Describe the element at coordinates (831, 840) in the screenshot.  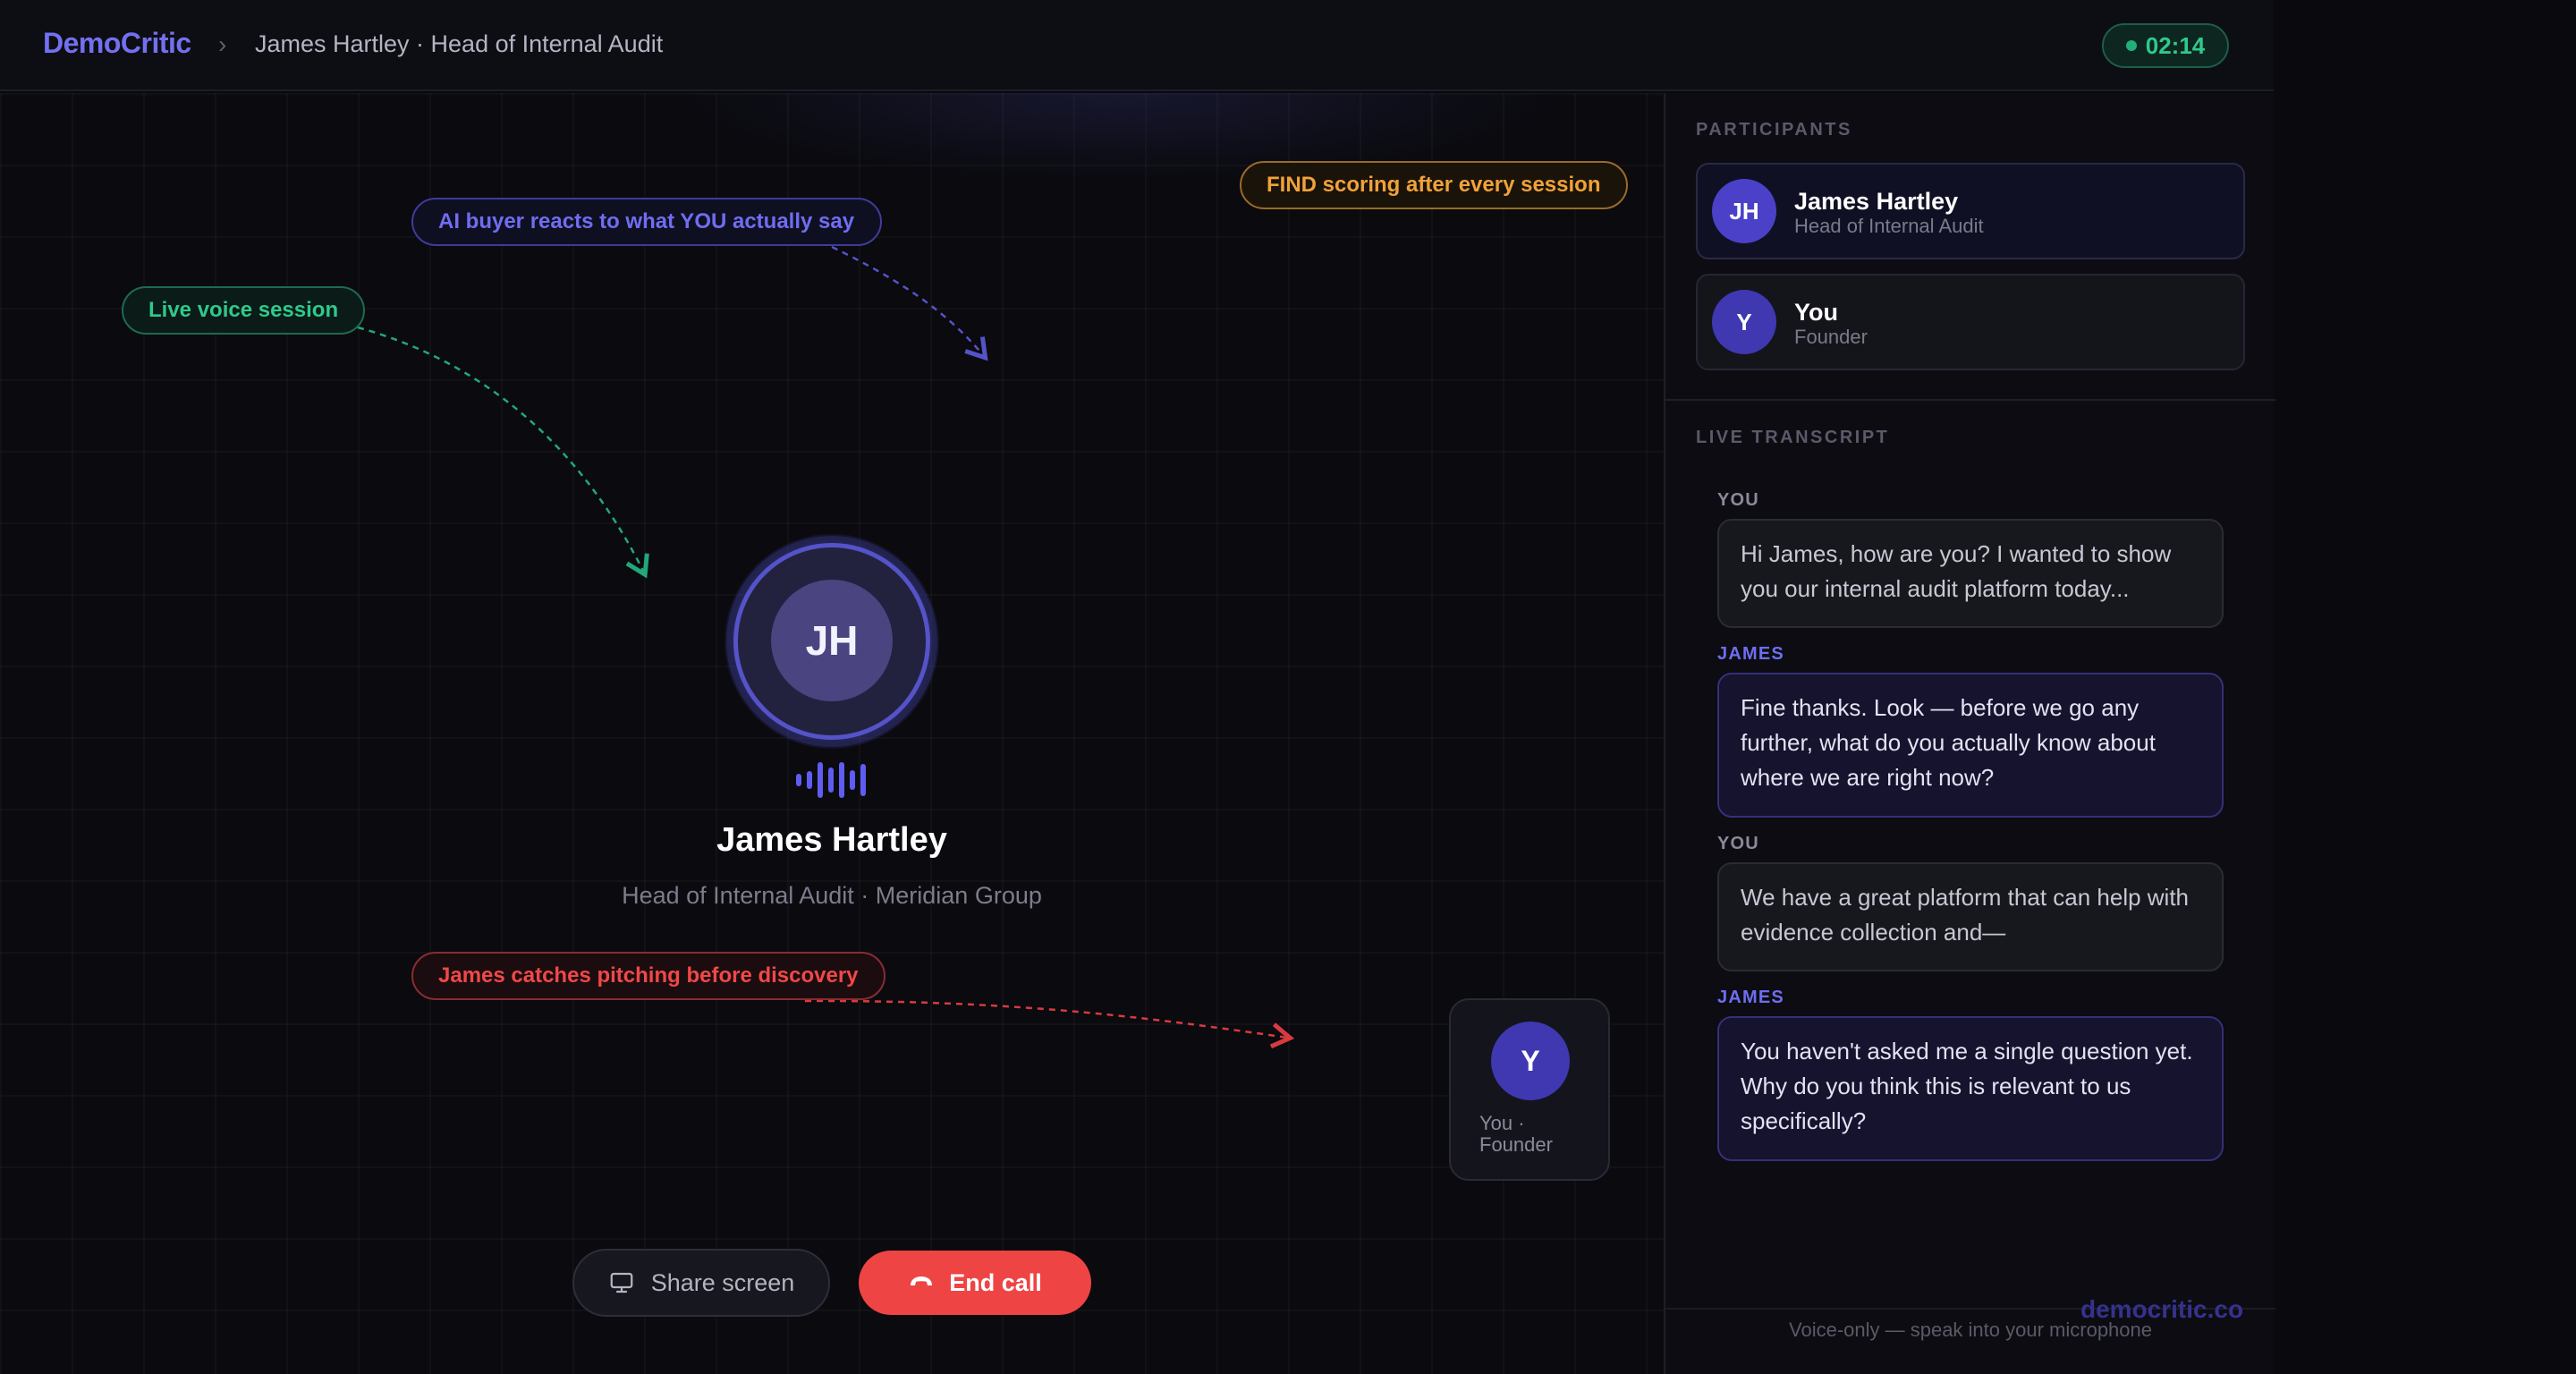
I see `speaker-name: James Hartley` at that location.